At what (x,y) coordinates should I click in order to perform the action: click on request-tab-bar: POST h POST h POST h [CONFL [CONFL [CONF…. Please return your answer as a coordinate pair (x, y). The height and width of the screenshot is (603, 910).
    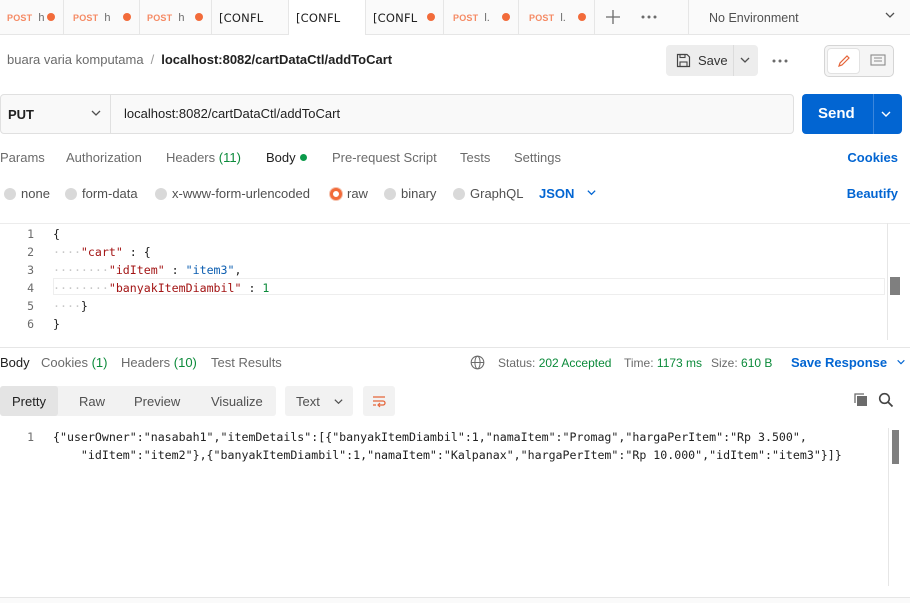
    Looking at the image, I should click on (455, 17).